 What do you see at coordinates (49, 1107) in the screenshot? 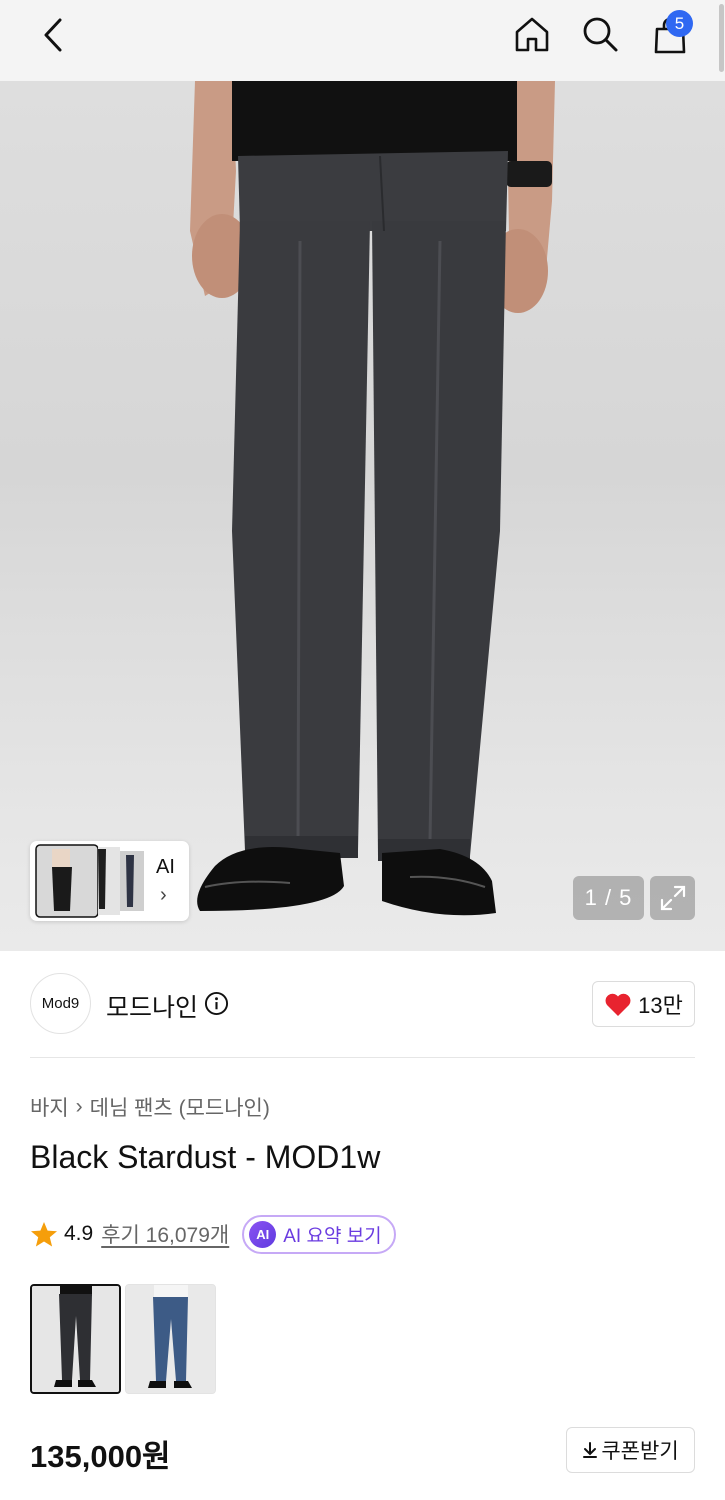
I see `breadcrumb-item-category: 바지` at bounding box center [49, 1107].